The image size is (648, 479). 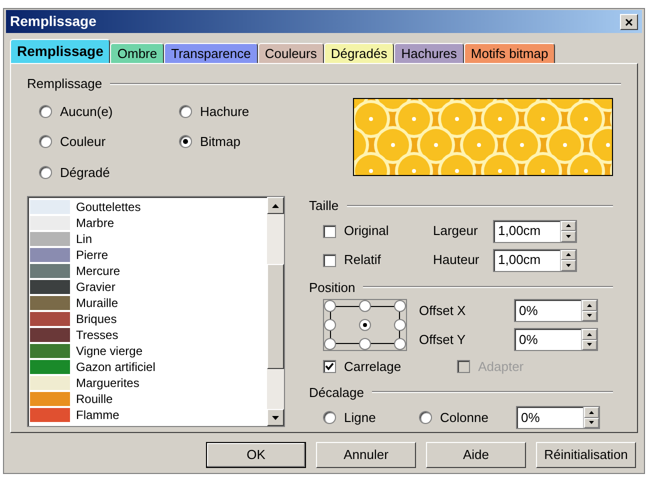 What do you see at coordinates (137, 53) in the screenshot?
I see `tab: Ombre` at bounding box center [137, 53].